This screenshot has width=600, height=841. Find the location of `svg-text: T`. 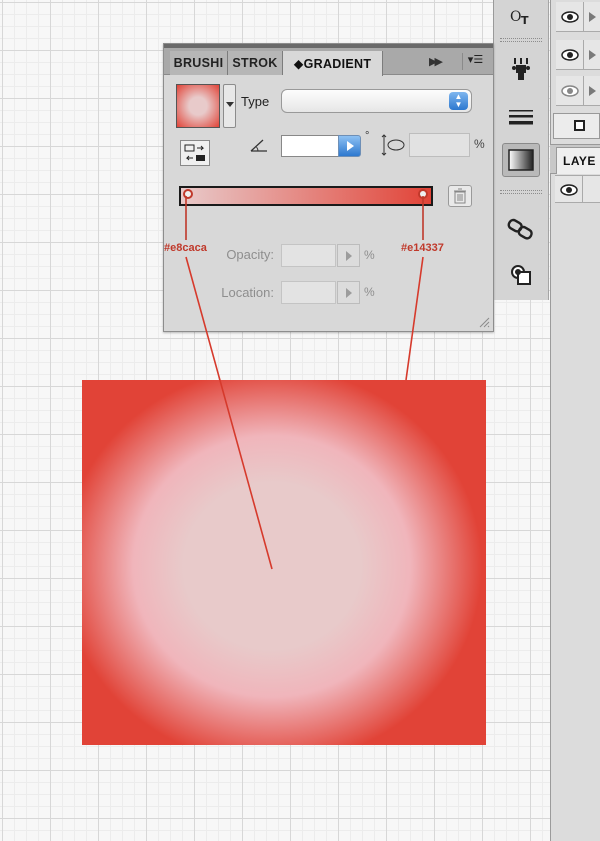

svg-text: T is located at coordinates (525, 20).